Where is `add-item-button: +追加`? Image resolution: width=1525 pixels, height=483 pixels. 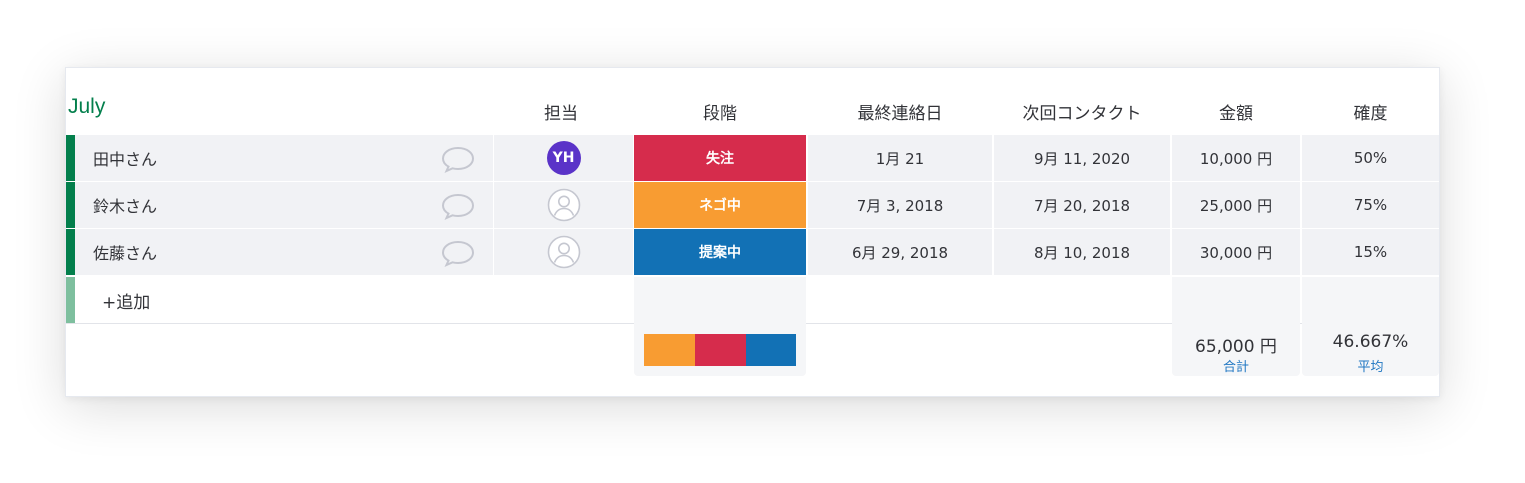 add-item-button: +追加 is located at coordinates (126, 300).